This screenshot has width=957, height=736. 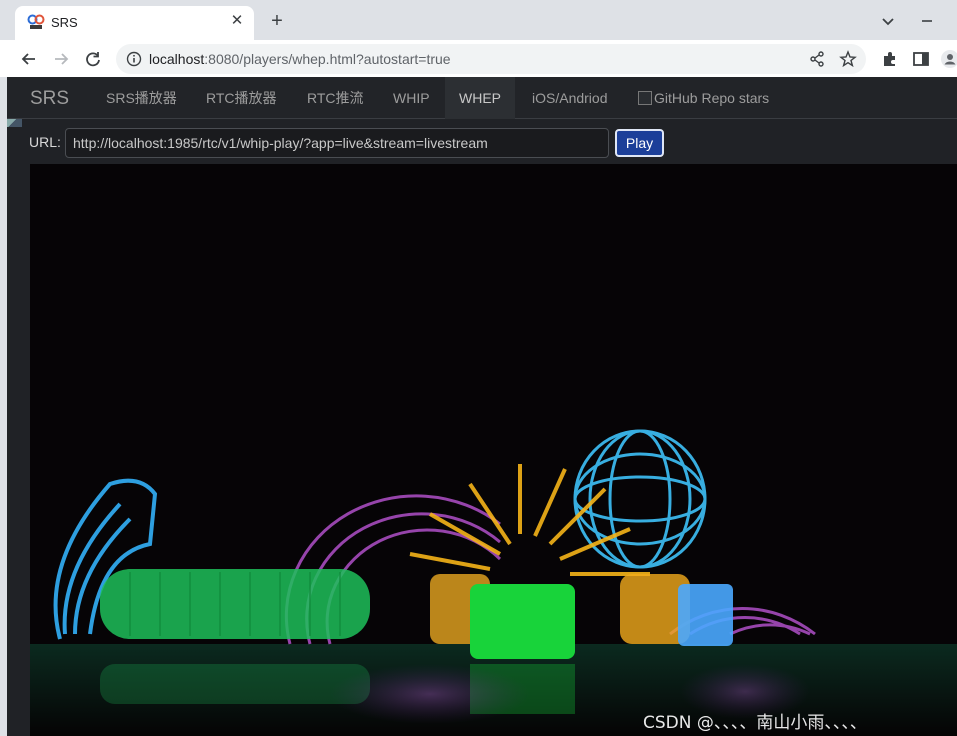 What do you see at coordinates (848, 59) in the screenshot?
I see `bookmark-star-icon` at bounding box center [848, 59].